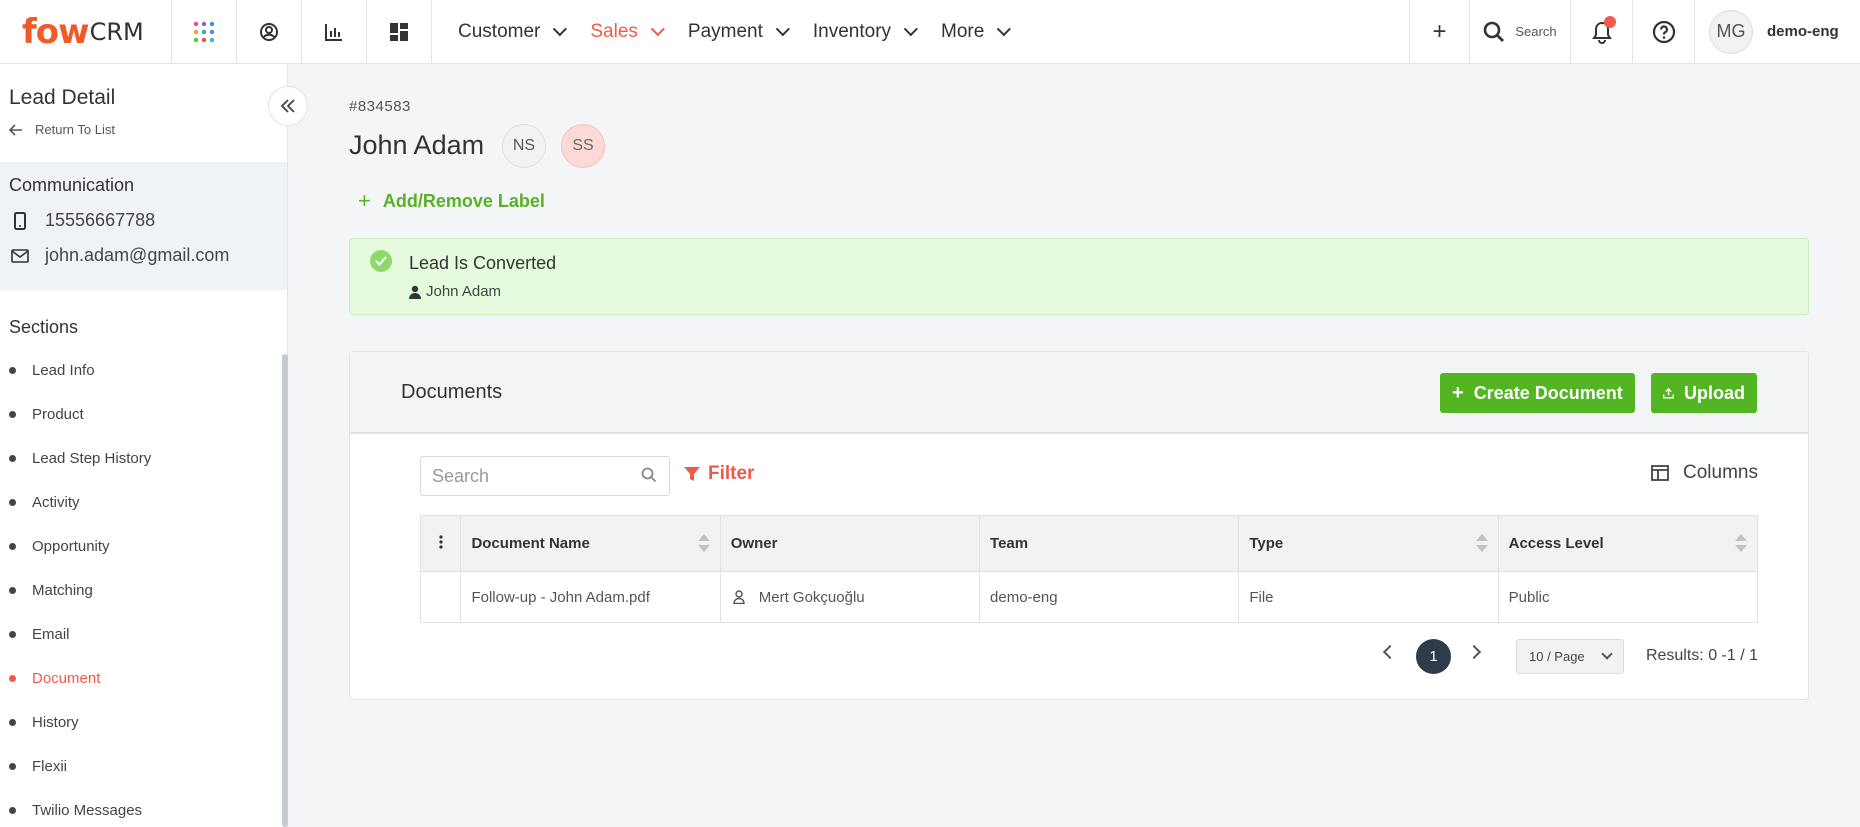  What do you see at coordinates (614, 31) in the screenshot?
I see `menu-sales-label: Sales` at bounding box center [614, 31].